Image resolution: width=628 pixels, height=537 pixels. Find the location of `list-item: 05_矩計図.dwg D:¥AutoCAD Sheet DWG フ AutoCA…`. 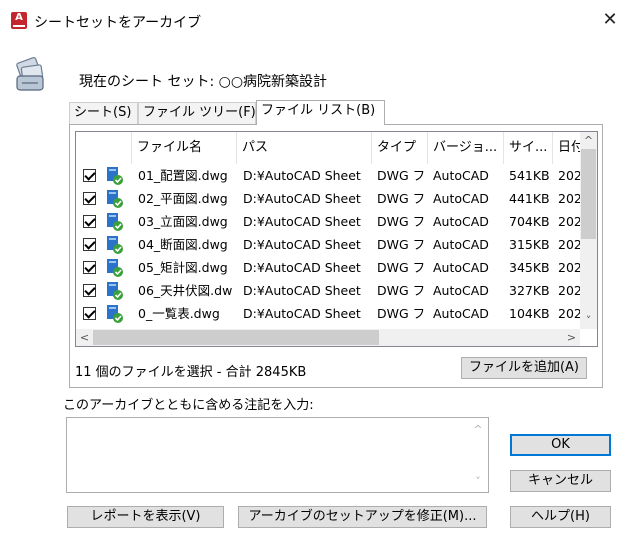

list-item: 05_矩計図.dwg D:¥AutoCAD Sheet DWG フ AutoCA… is located at coordinates (336, 267).